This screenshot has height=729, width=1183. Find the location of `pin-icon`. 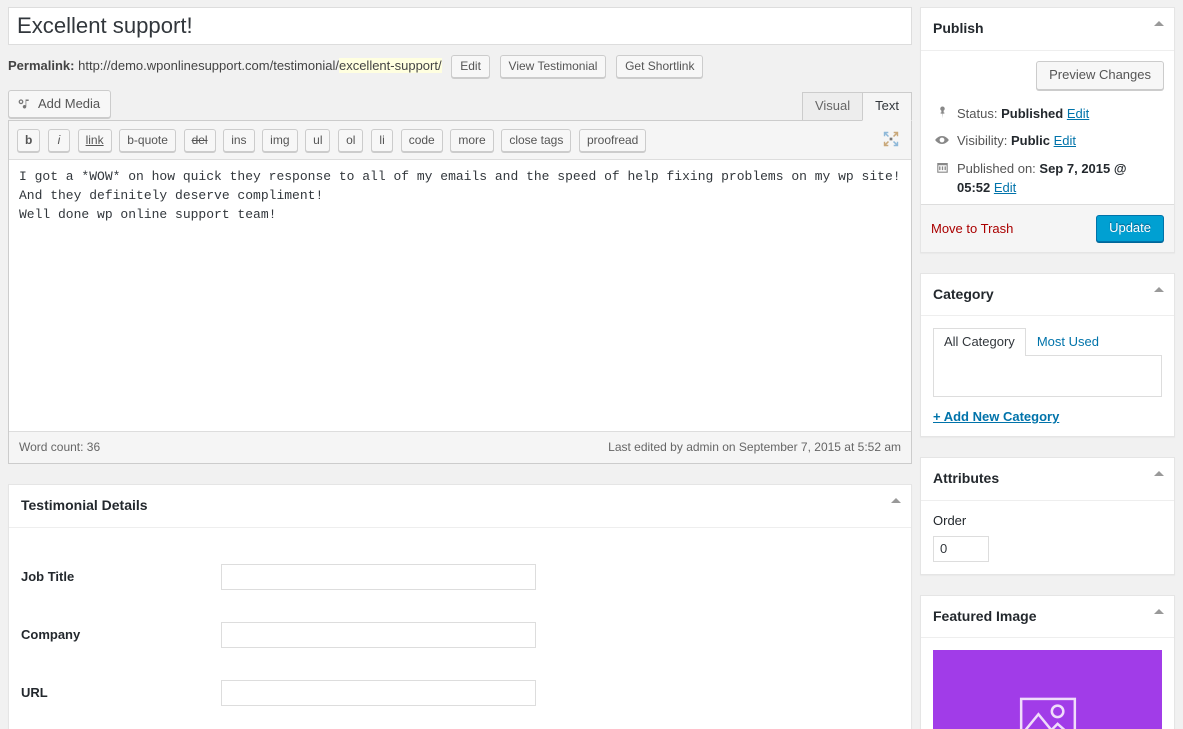

pin-icon is located at coordinates (942, 113).